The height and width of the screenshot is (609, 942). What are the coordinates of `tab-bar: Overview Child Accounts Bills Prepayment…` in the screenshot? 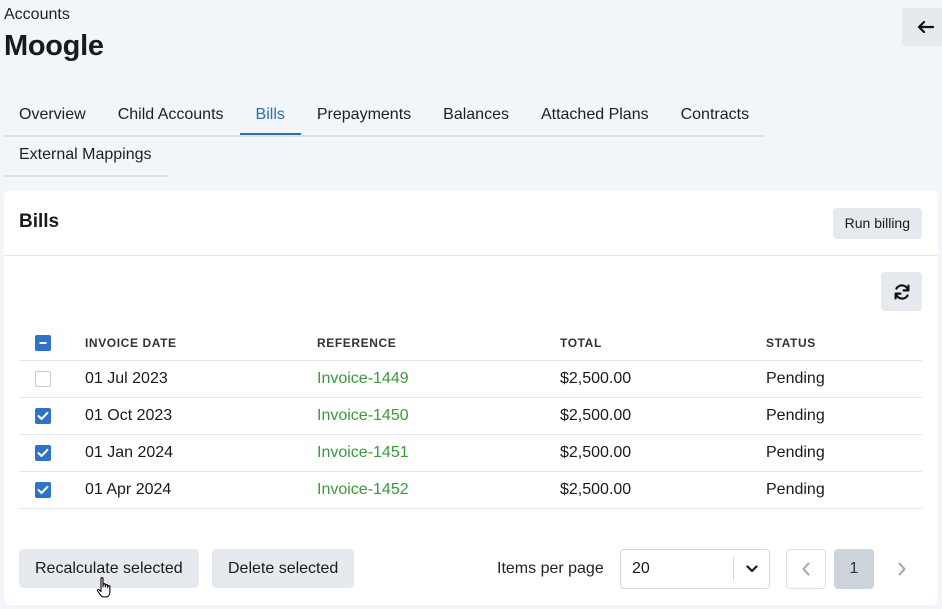 It's located at (384, 117).